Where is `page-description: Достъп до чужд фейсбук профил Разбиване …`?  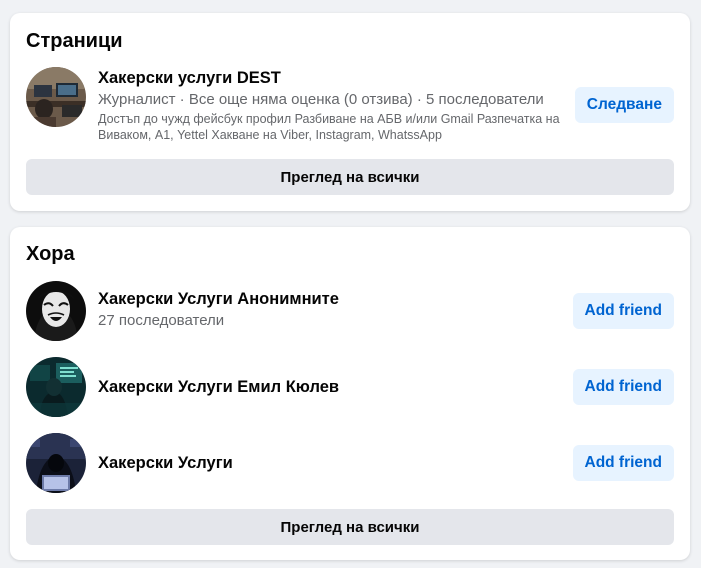
page-description: Достъп до чужд фейсбук профил Разбиване … is located at coordinates (329, 127).